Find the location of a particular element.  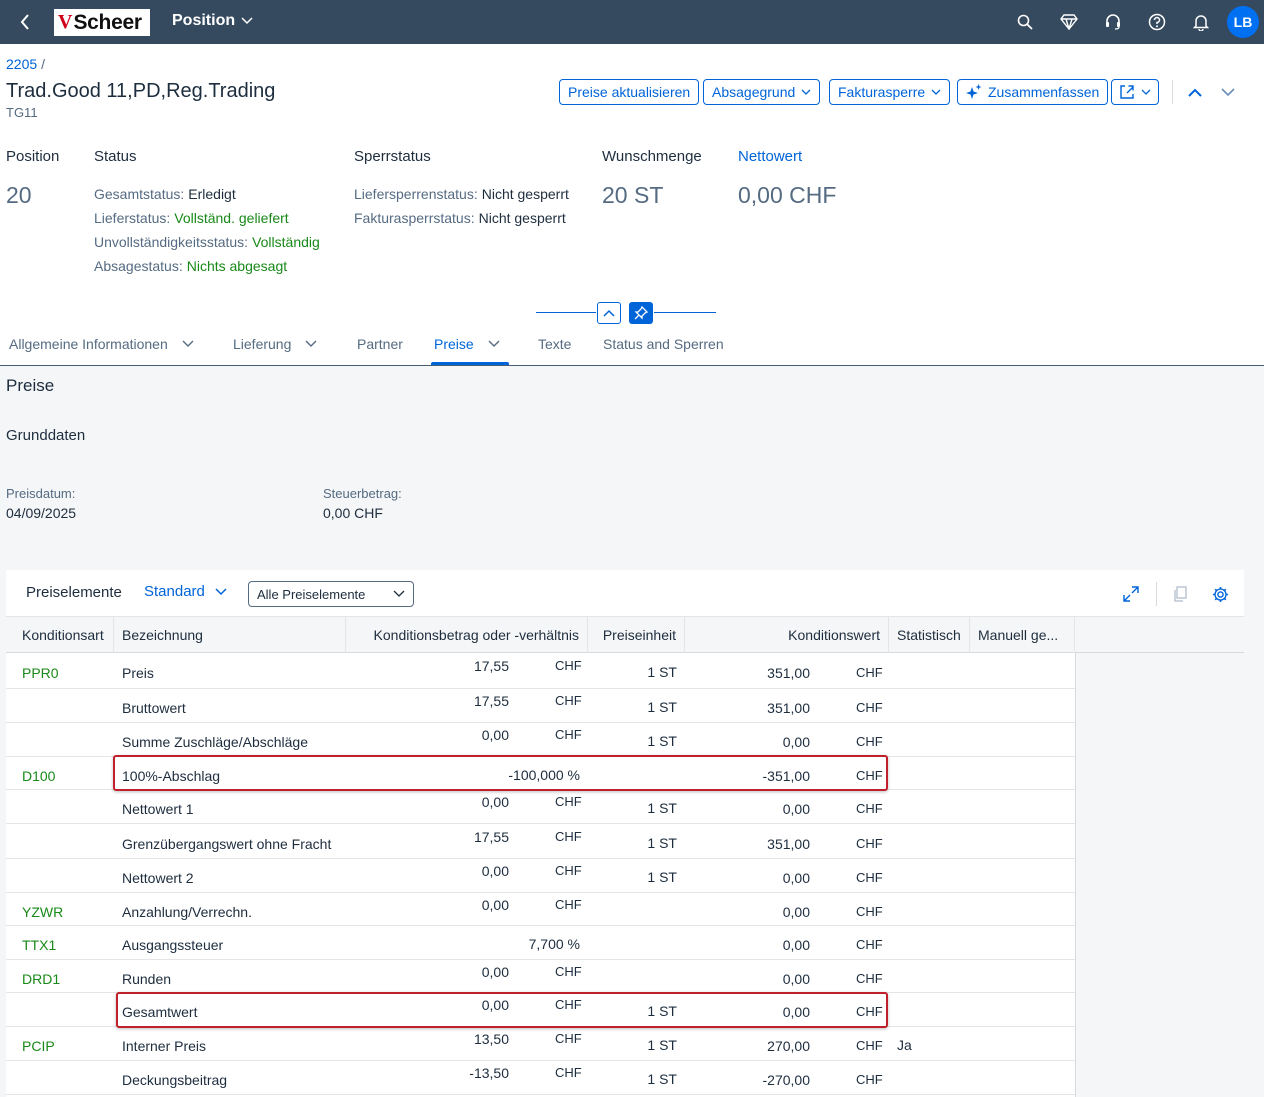

tab-partner-label: Partner is located at coordinates (380, 344).